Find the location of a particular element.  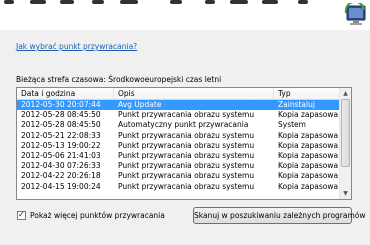

row-date: 2012-05-13 19:00:22 is located at coordinates (61, 145).